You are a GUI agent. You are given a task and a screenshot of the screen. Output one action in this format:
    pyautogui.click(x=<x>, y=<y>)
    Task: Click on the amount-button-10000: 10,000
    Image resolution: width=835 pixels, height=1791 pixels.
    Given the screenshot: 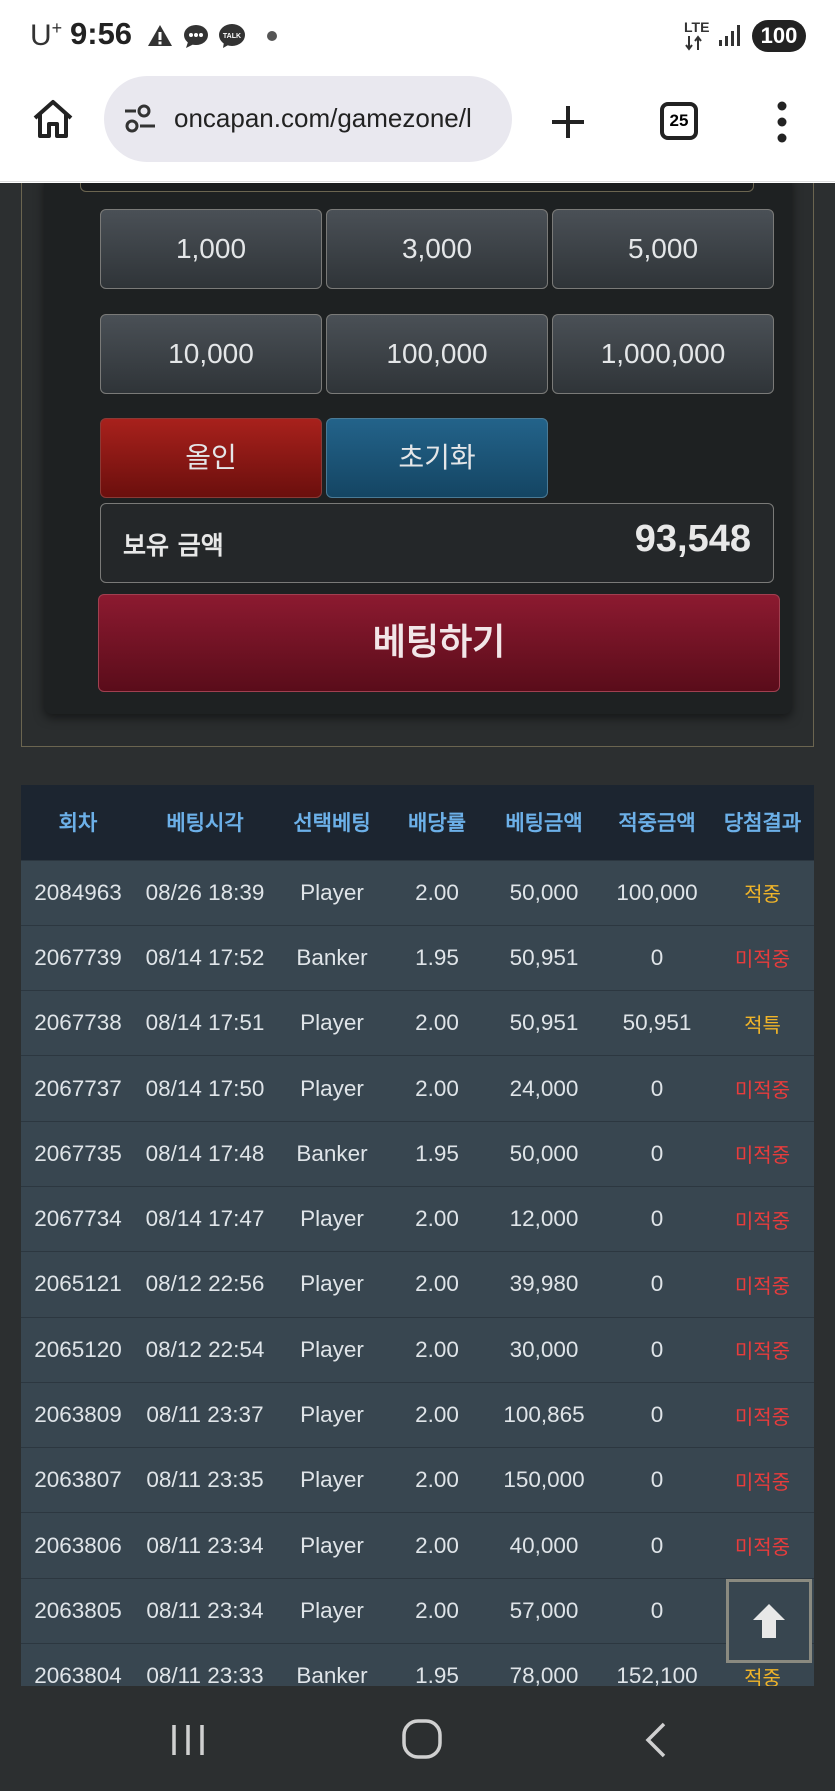 What is the action you would take?
    pyautogui.click(x=211, y=354)
    